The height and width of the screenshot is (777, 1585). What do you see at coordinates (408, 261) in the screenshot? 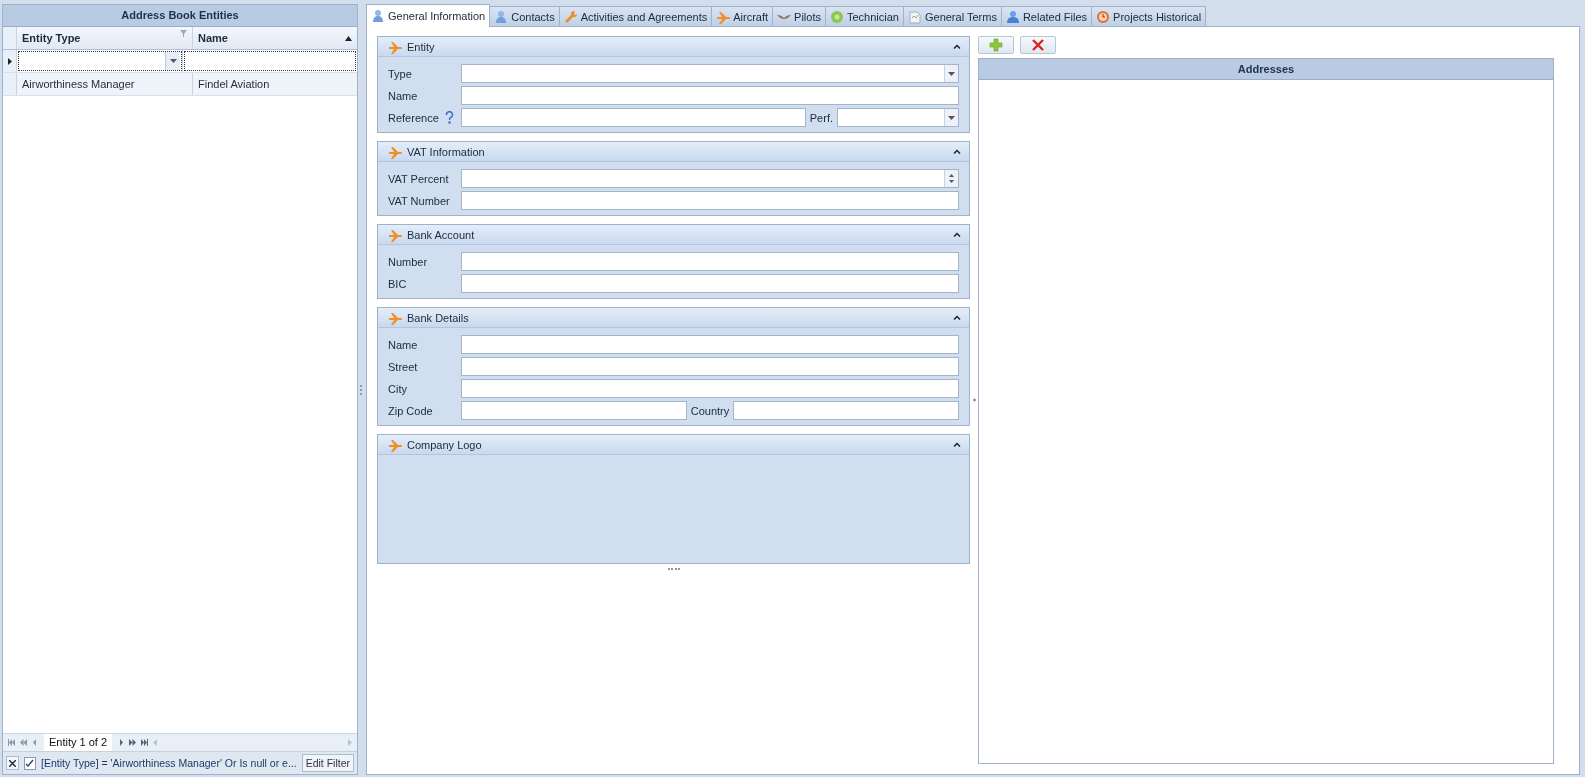
I see `field-label: Number` at bounding box center [408, 261].